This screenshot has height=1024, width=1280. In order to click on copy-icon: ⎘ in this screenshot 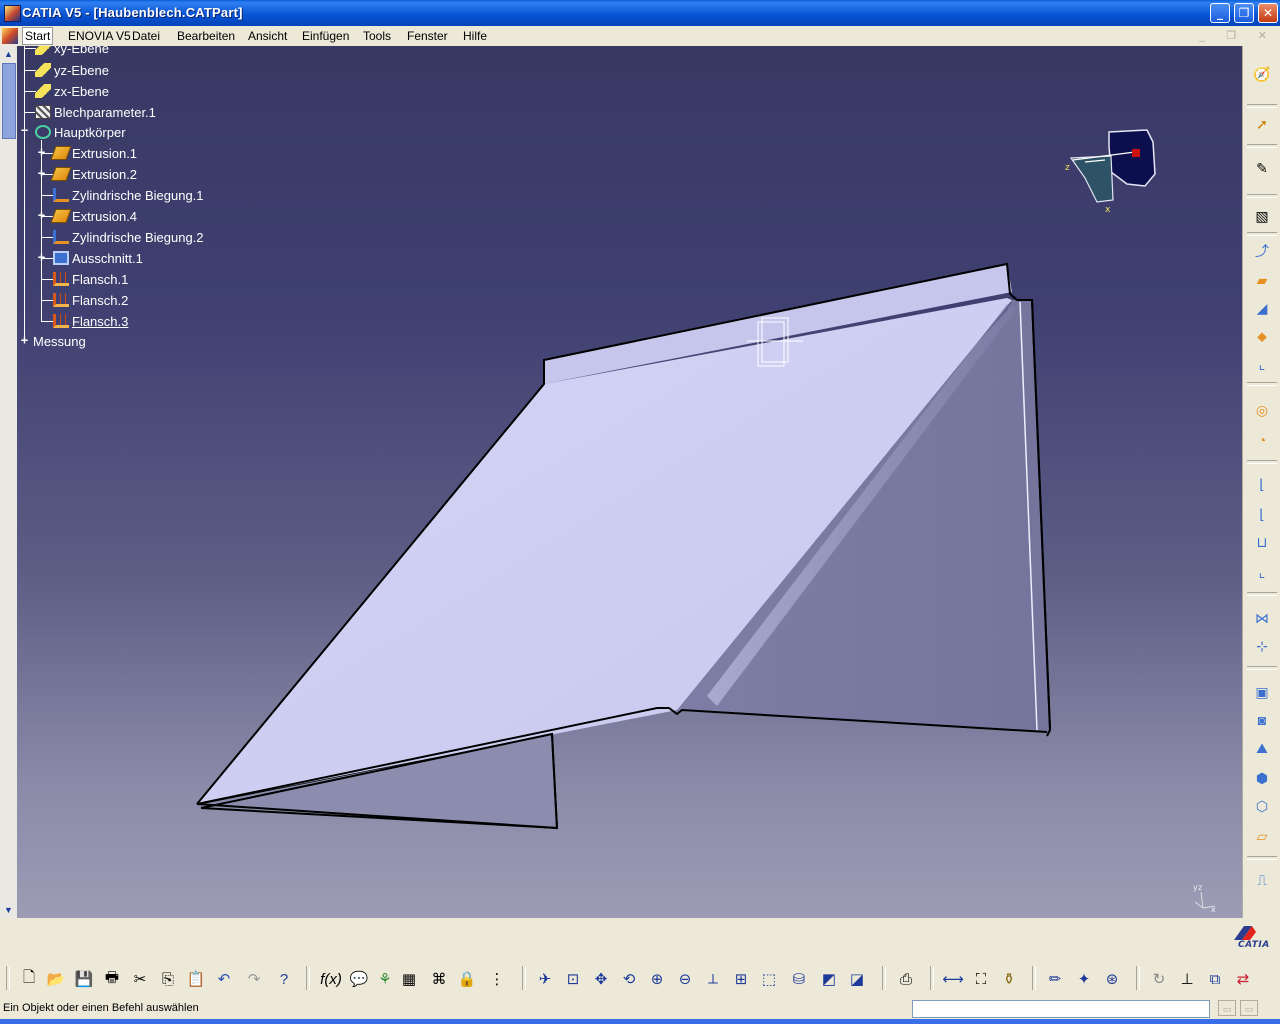, I will do `click(168, 979)`.